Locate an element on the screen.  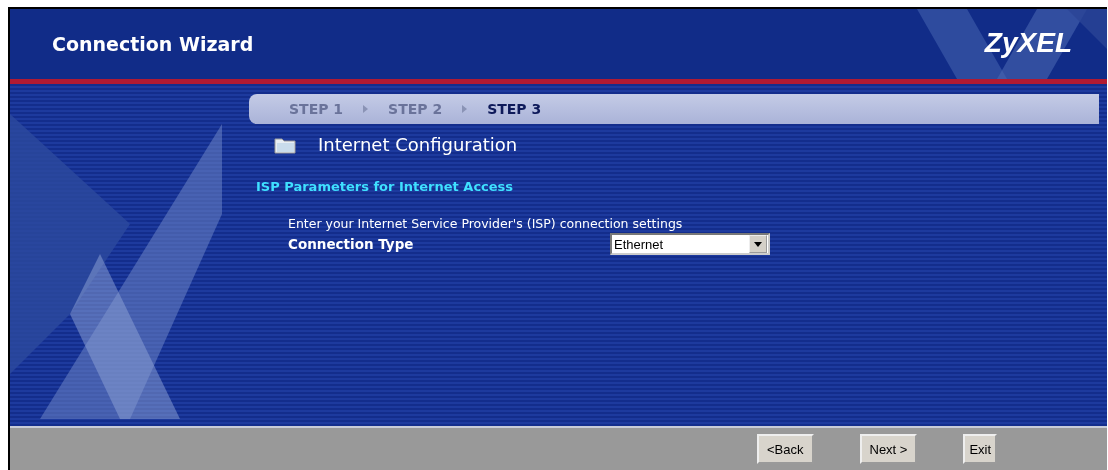
brand-logo: ZyXEL is located at coordinates (1028, 43).